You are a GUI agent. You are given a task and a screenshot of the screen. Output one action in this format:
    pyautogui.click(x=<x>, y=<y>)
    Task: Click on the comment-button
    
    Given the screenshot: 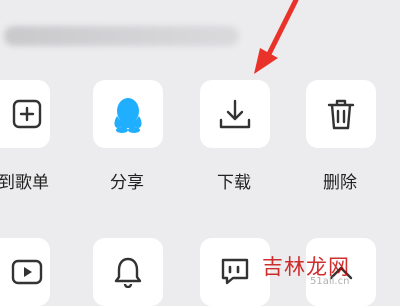 What is the action you would take?
    pyautogui.click(x=235, y=272)
    